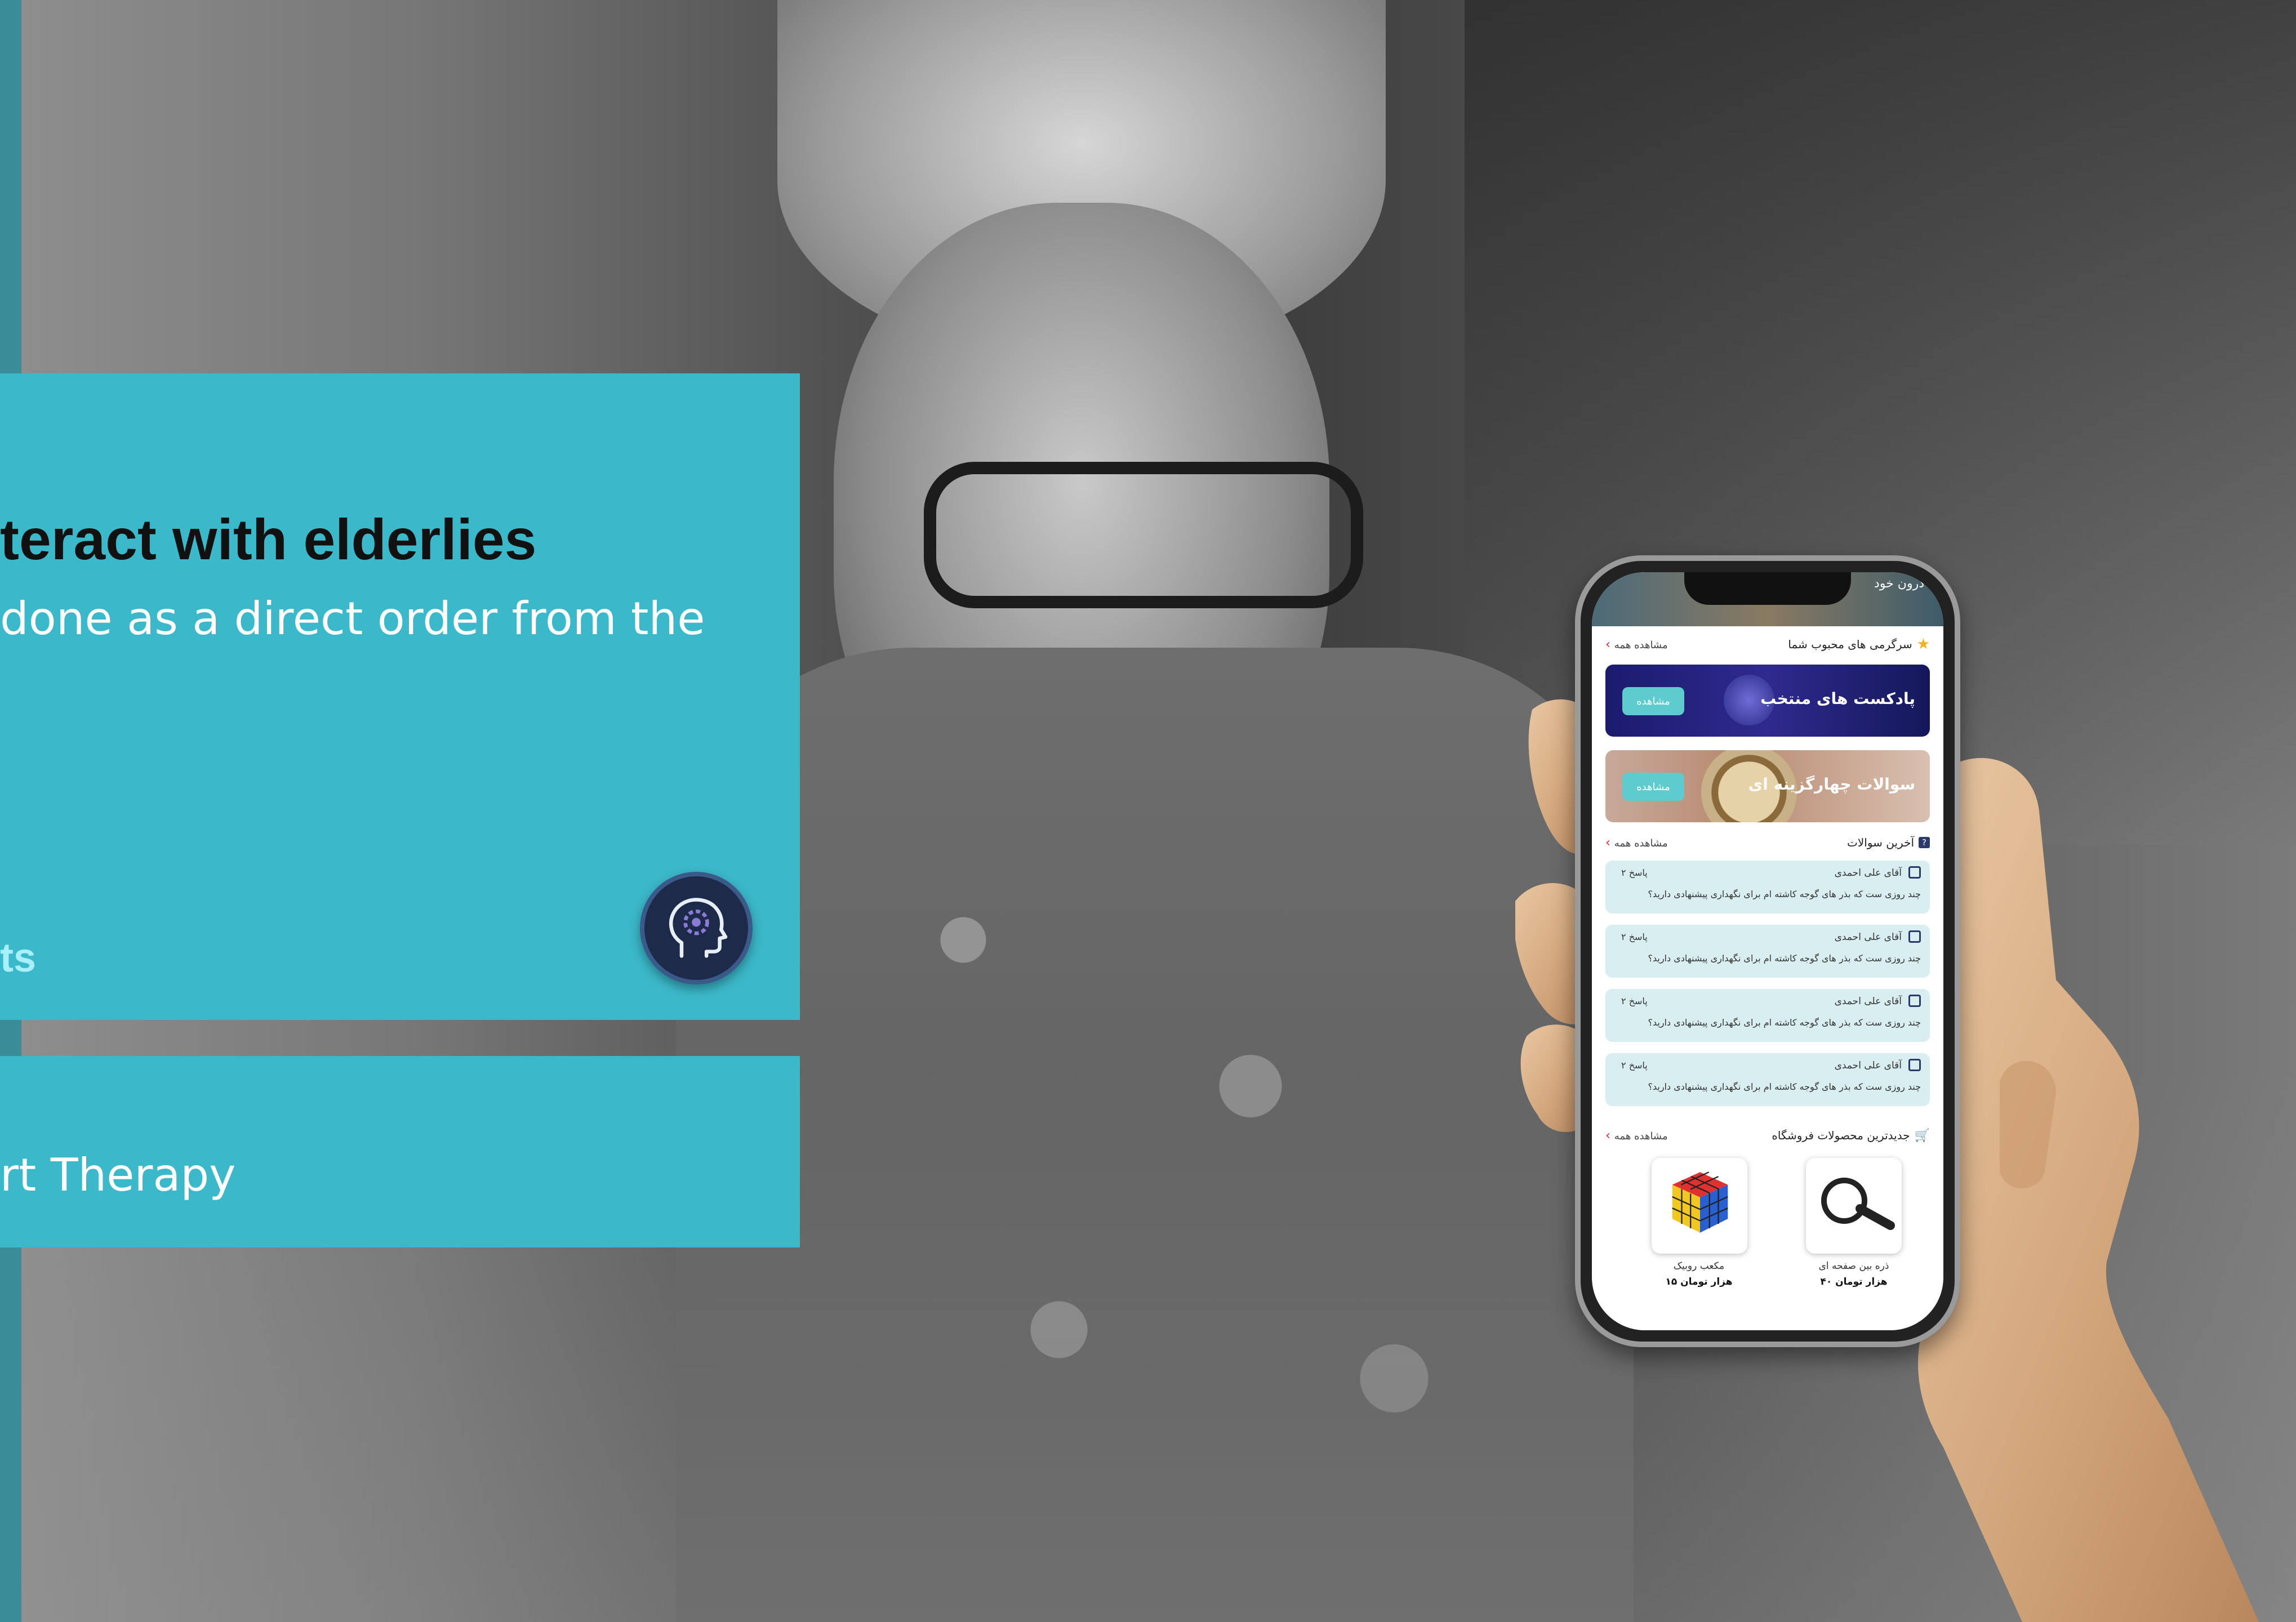 The height and width of the screenshot is (1622, 2296). What do you see at coordinates (1767, 644) in the screenshot?
I see `favorites-header: مشاهده همه ★ سرگرمی های محبوب شما` at bounding box center [1767, 644].